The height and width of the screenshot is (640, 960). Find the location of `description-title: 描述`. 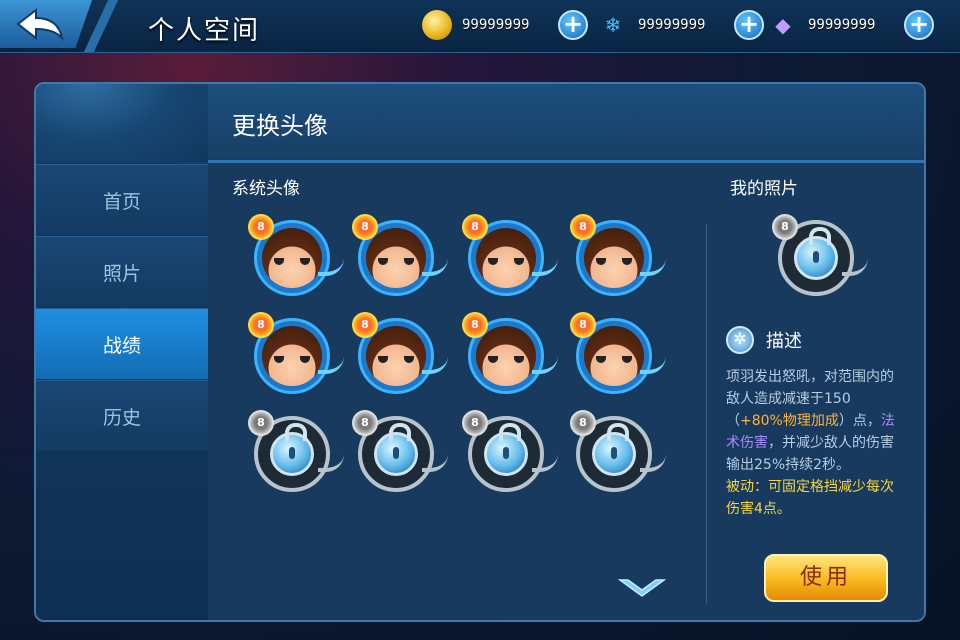

description-title: 描述 is located at coordinates (784, 341).